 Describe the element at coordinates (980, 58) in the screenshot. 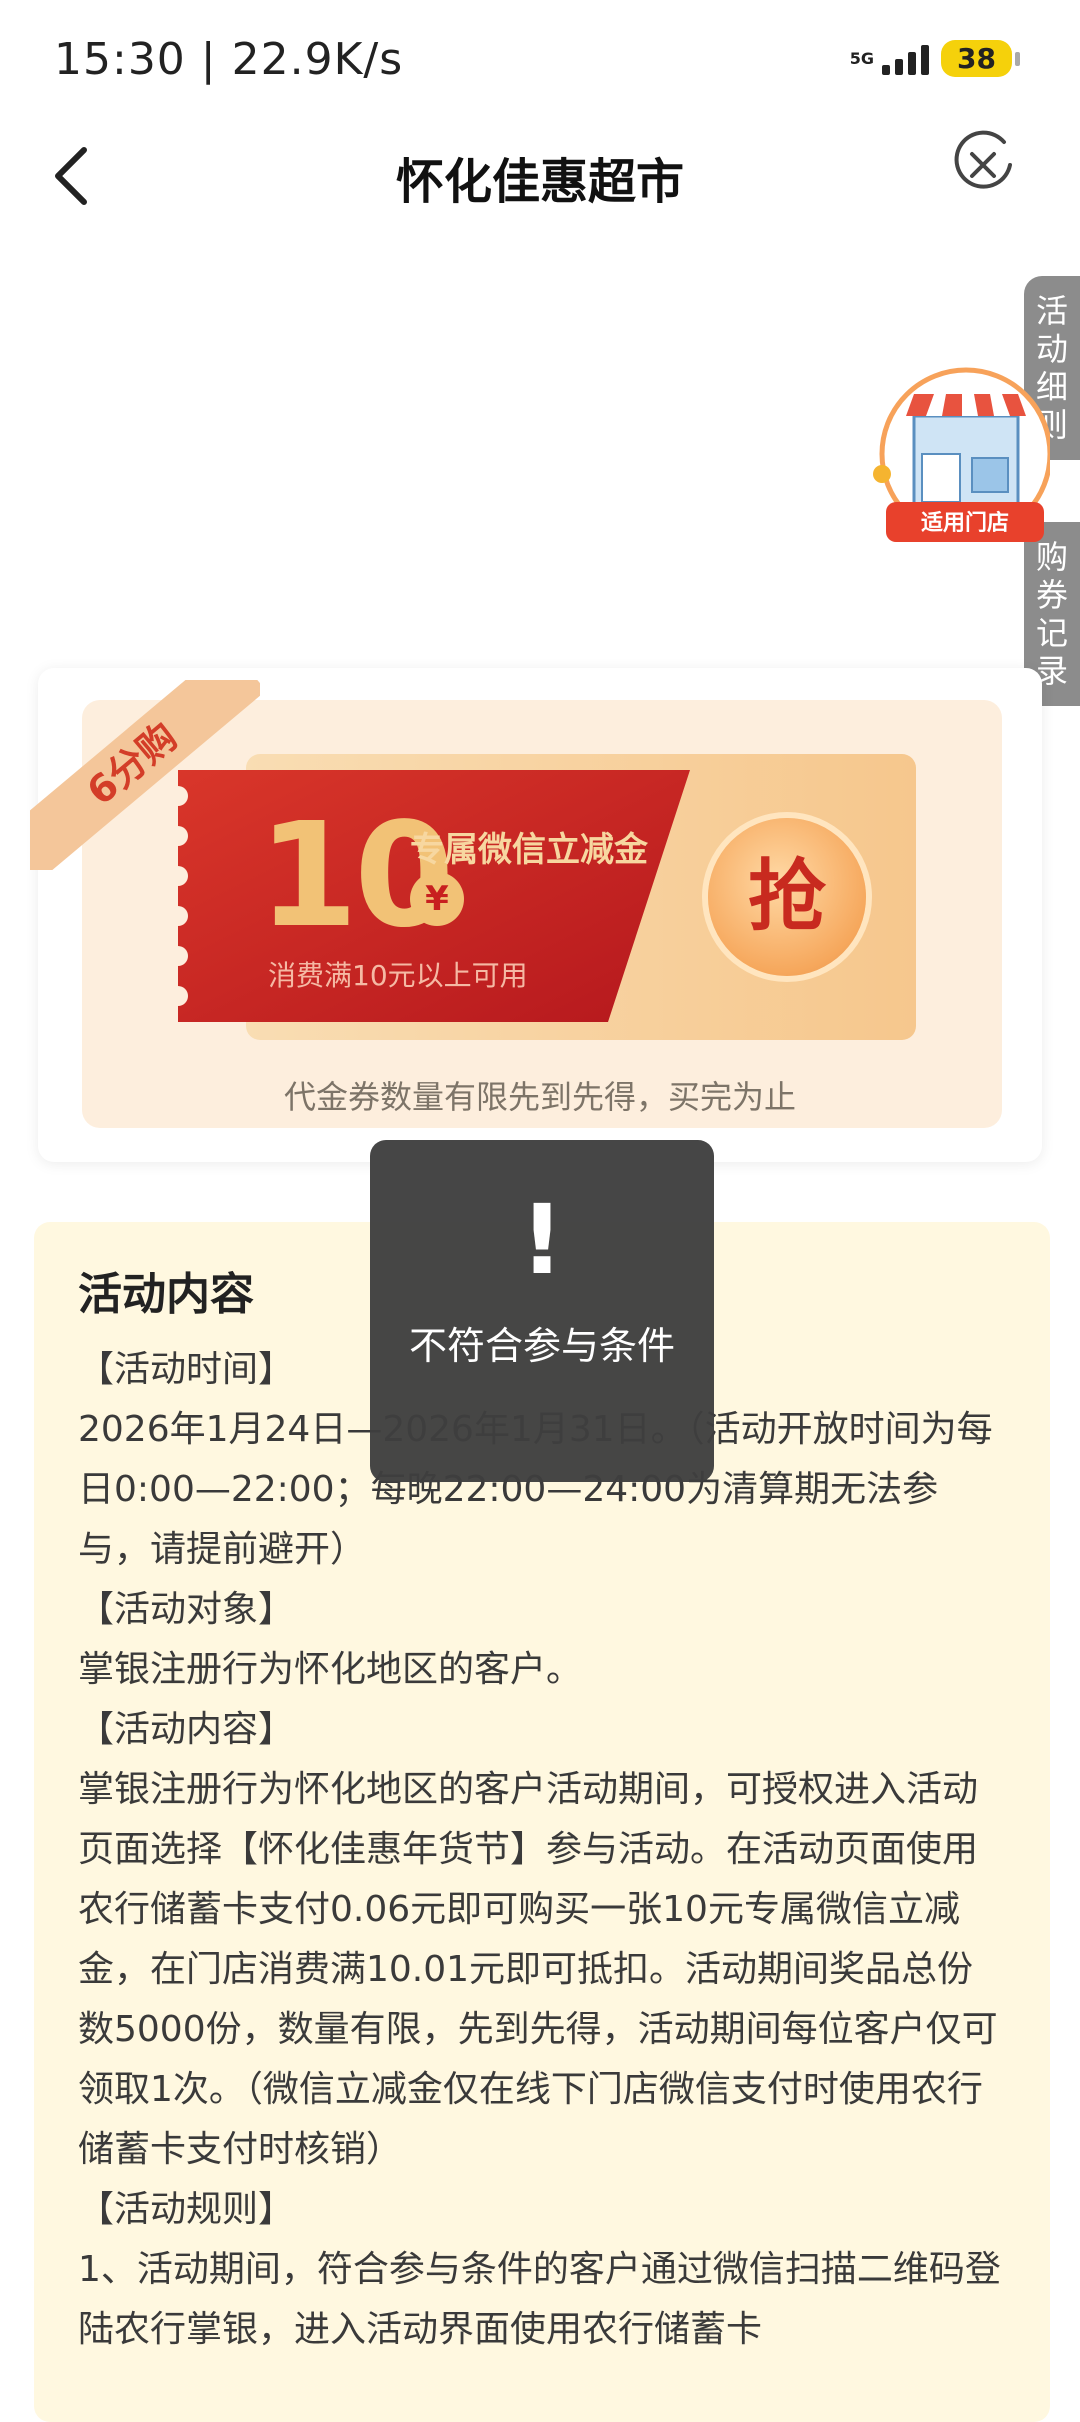

I see `battery-icon: 38` at that location.